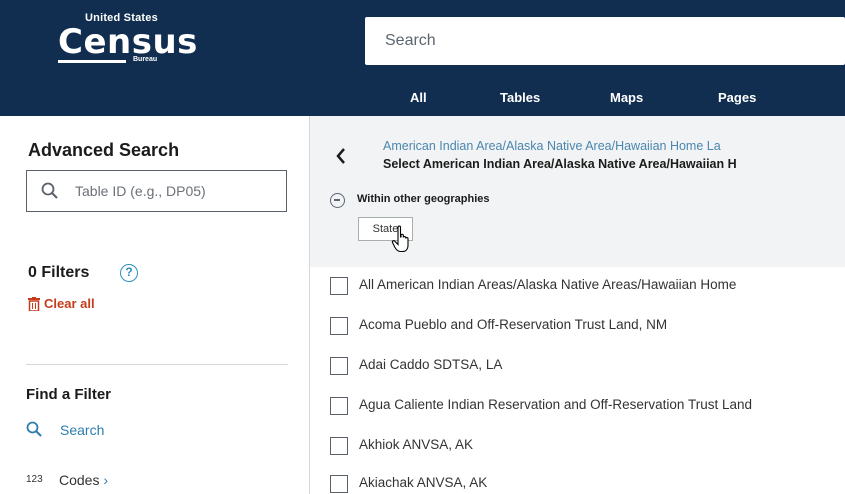  I want to click on within-geographies-label: Within other geographies, so click(423, 199).